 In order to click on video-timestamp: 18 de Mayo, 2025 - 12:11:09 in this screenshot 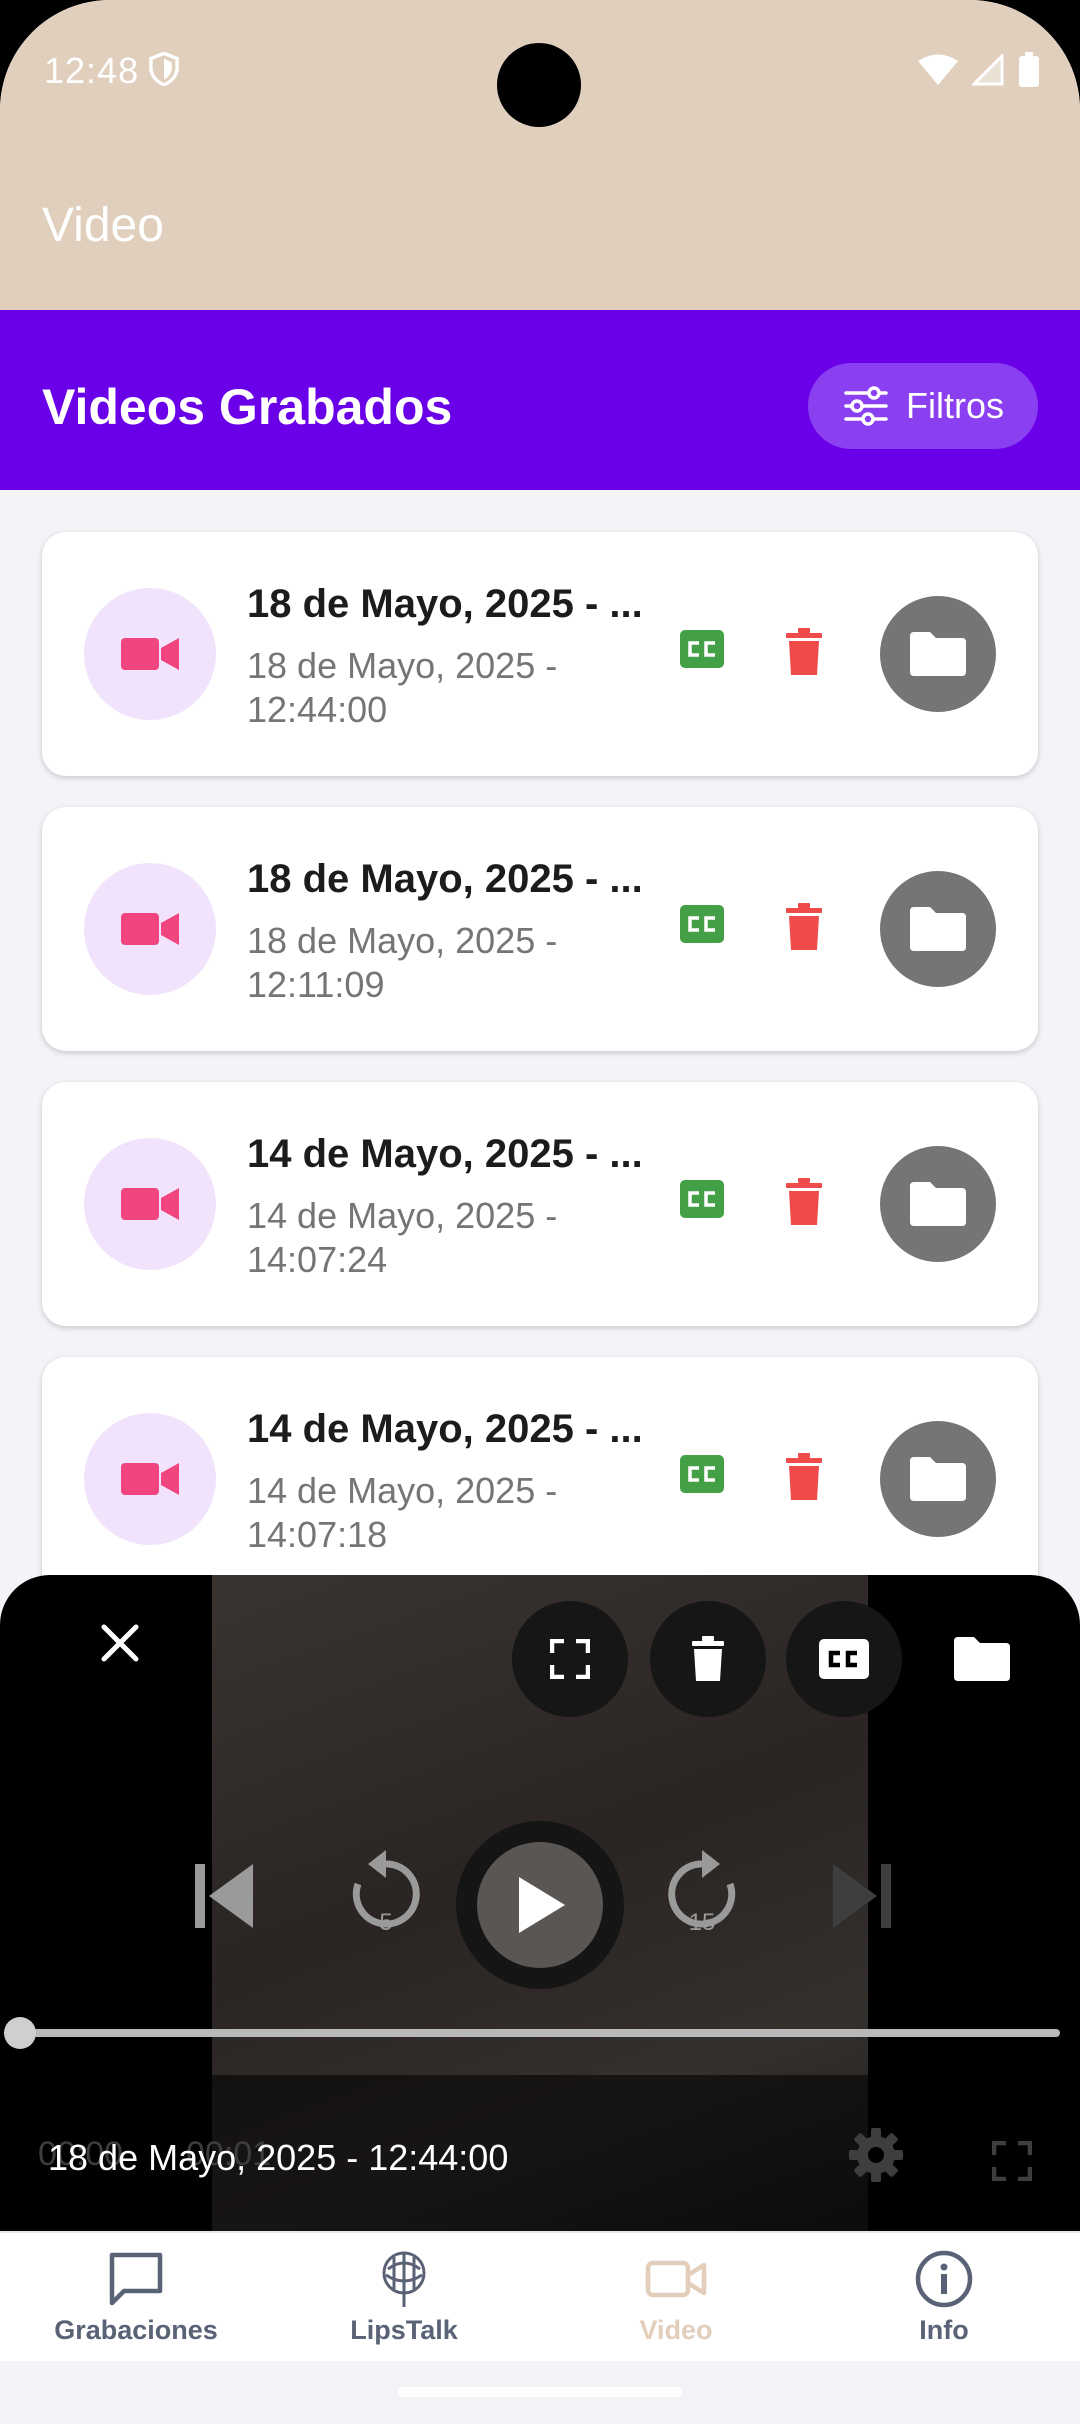, I will do `click(427, 963)`.